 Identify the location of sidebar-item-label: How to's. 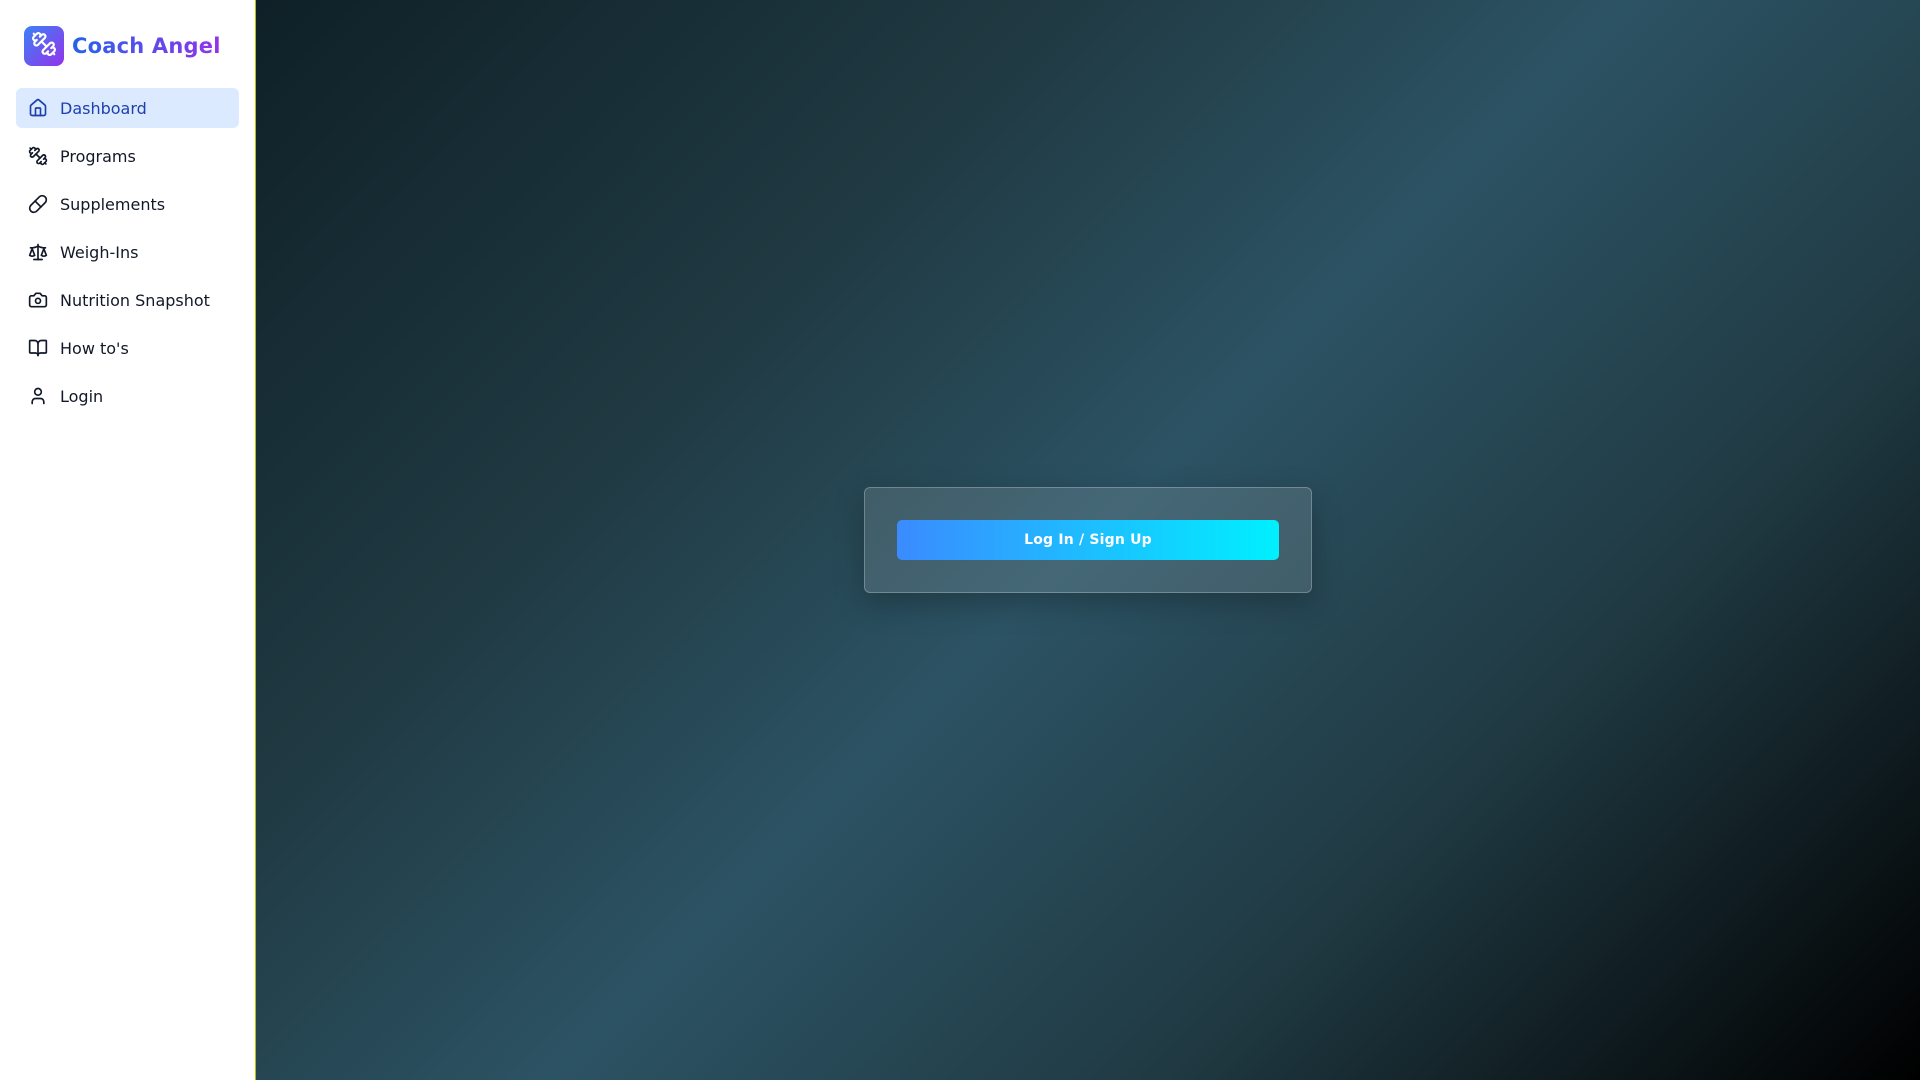
(94, 348).